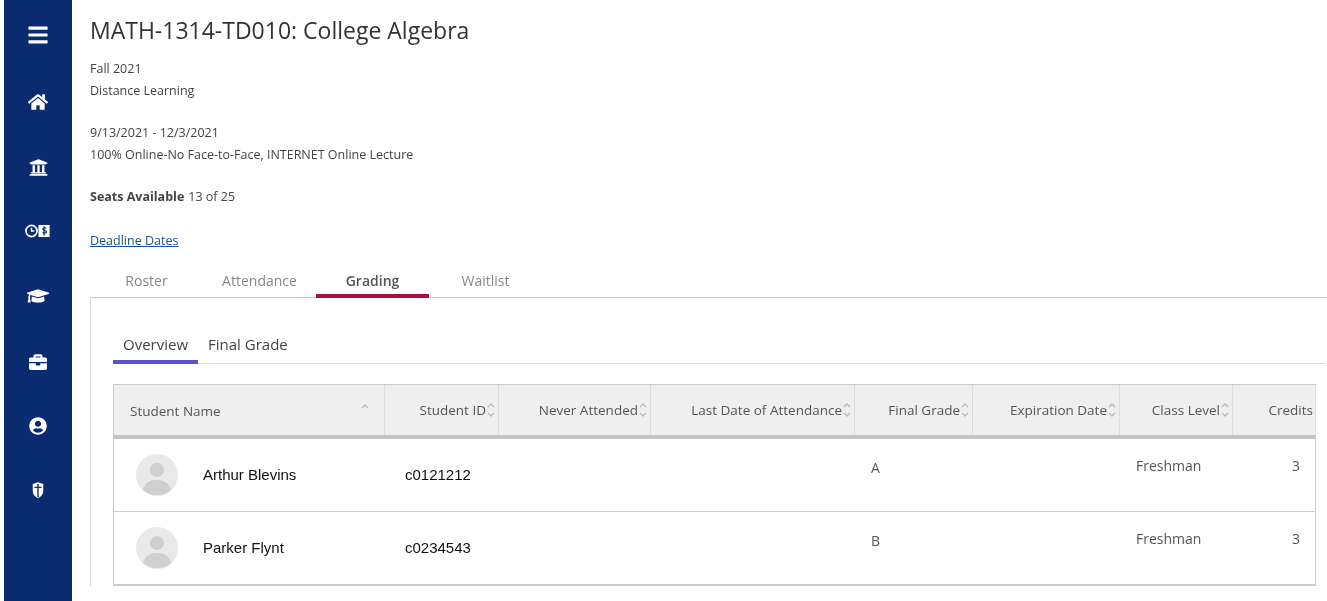 This screenshot has width=1327, height=601. Describe the element at coordinates (156, 346) in the screenshot. I see `subtab: Overview` at that location.